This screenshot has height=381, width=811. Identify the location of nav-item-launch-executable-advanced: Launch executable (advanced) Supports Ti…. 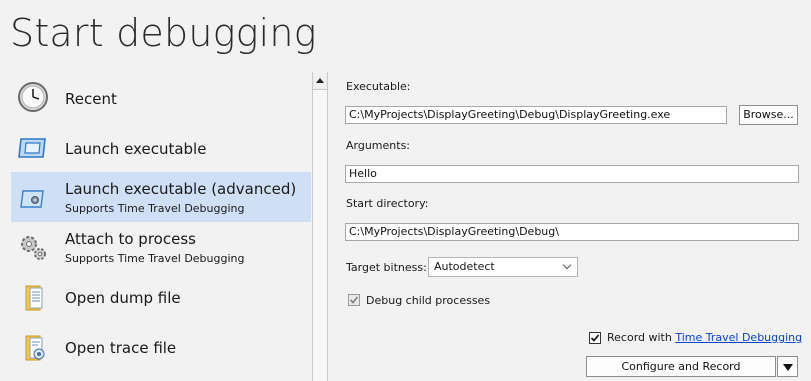
(161, 197).